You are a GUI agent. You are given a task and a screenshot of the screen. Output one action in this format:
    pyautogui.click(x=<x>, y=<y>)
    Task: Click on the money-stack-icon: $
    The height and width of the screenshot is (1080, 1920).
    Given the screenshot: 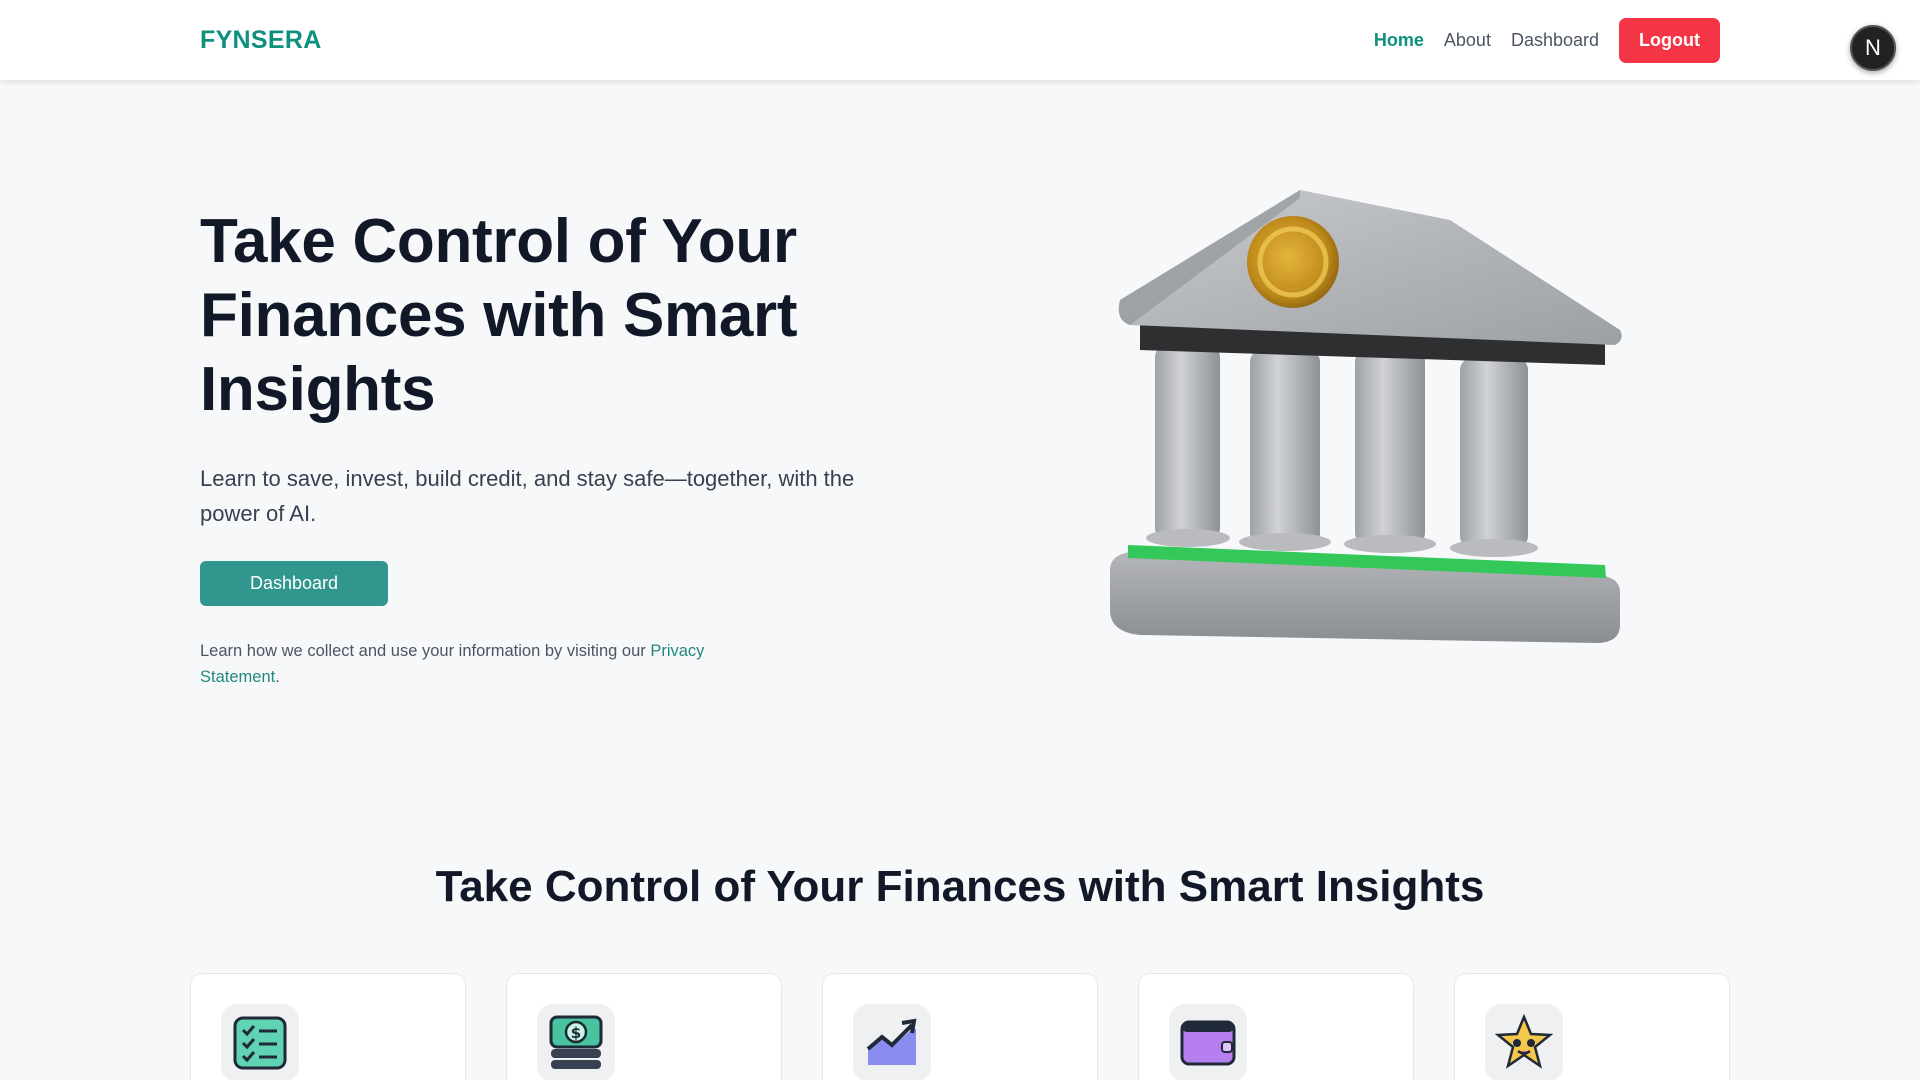 What is the action you would take?
    pyautogui.click(x=576, y=1042)
    